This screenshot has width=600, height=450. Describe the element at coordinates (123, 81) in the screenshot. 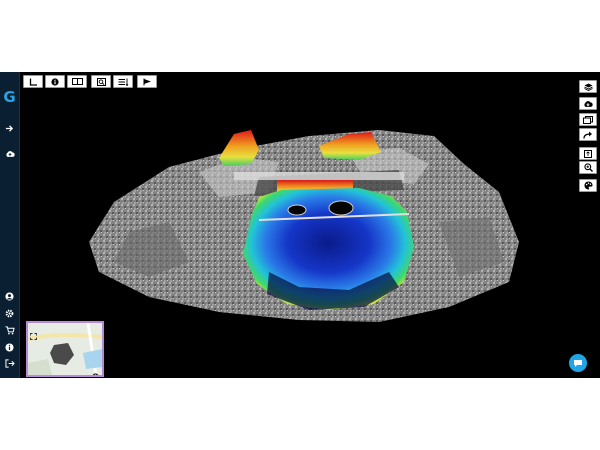

I see `list-settings-icon` at that location.